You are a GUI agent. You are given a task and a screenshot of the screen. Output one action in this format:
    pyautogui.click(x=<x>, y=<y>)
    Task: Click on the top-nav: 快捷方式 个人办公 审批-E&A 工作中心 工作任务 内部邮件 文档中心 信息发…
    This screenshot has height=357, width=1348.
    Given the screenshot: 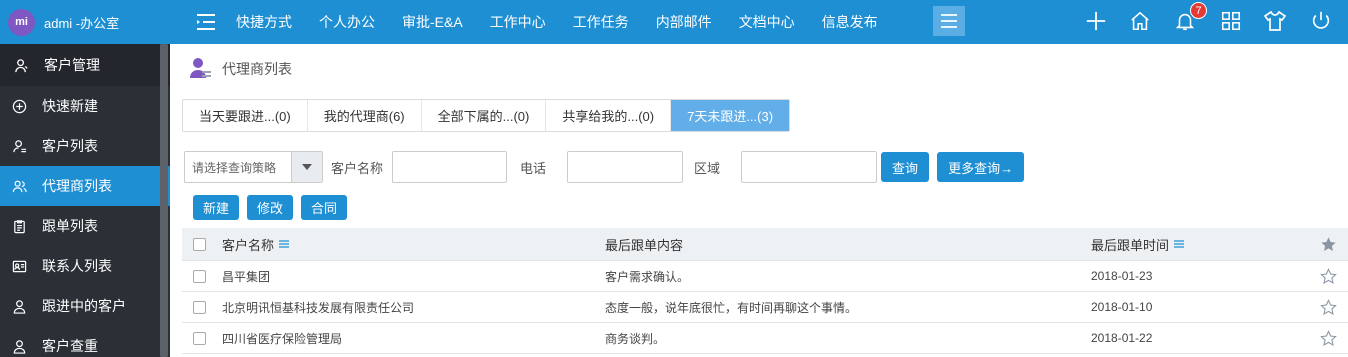 What is the action you would take?
    pyautogui.click(x=570, y=22)
    